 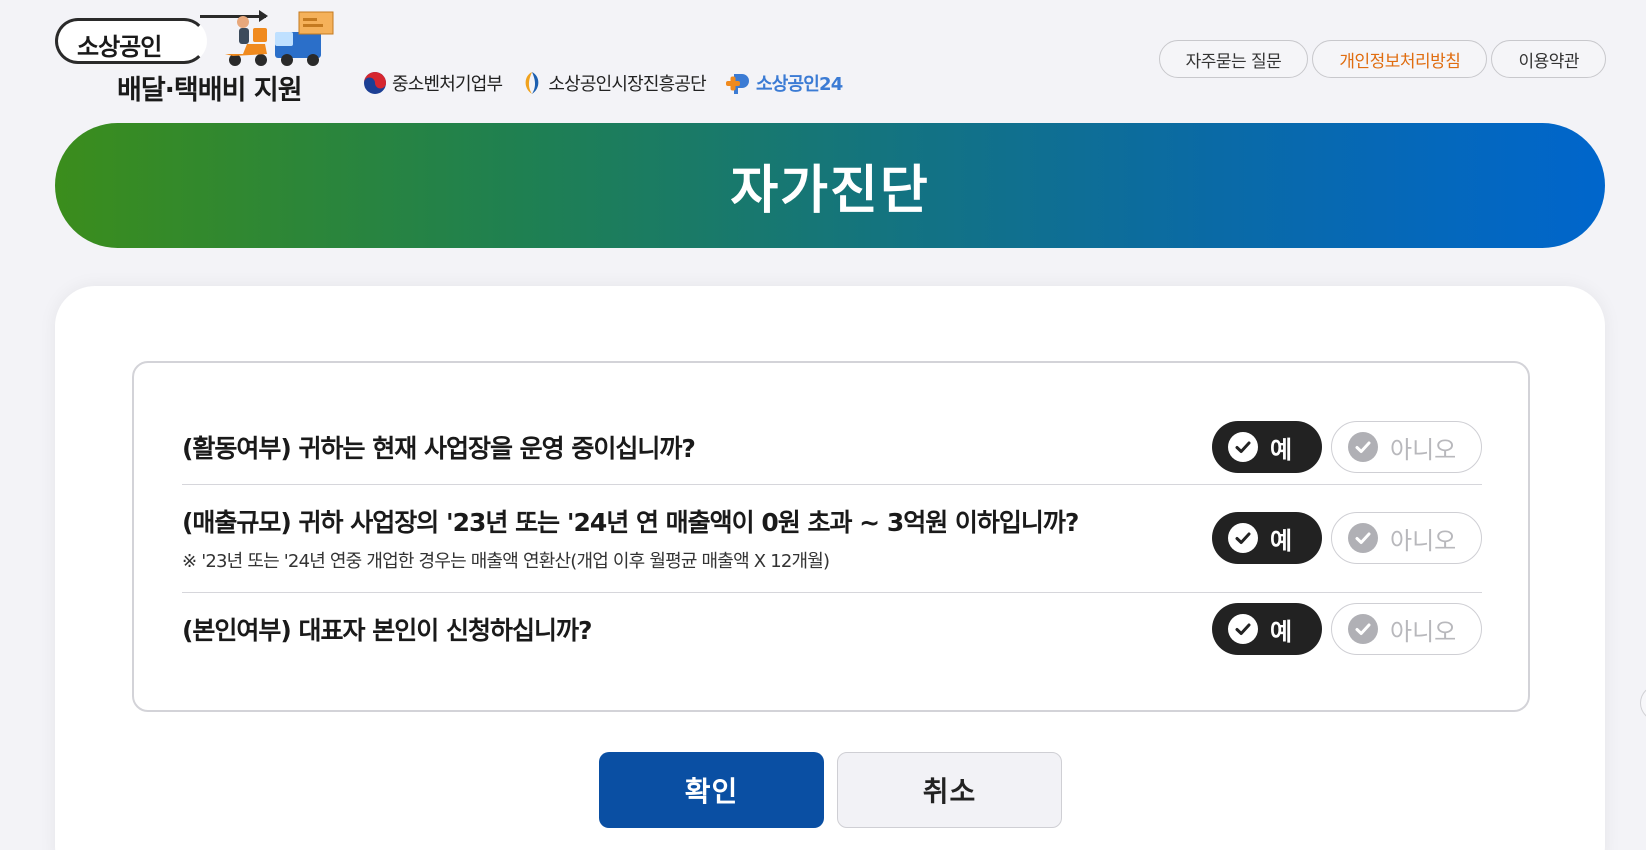 What do you see at coordinates (532, 83) in the screenshot?
I see `semas-logo-icon` at bounding box center [532, 83].